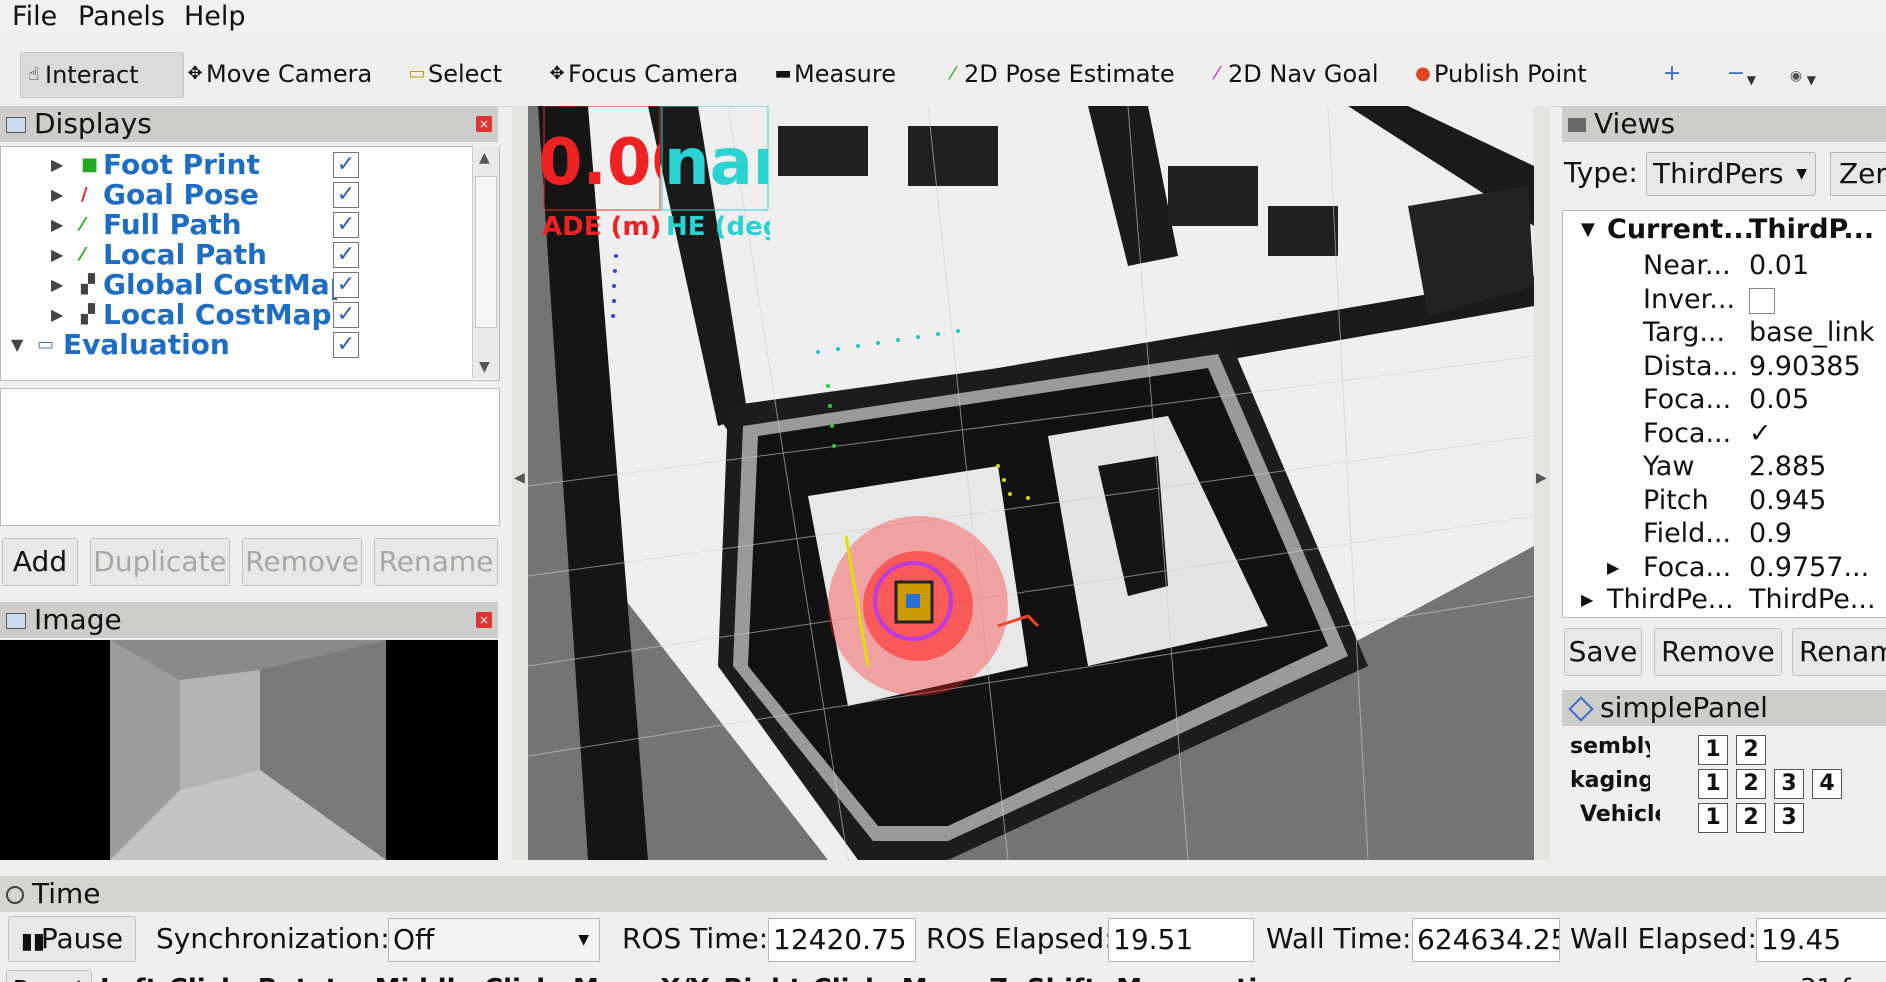 The image size is (1886, 982). Describe the element at coordinates (1731, 174) in the screenshot. I see `view-type-select: ThirdPers ▼` at that location.